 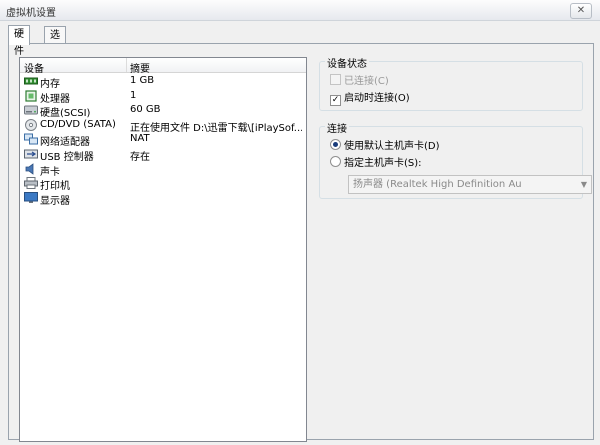 I want to click on sound-card-icon, so click(x=29, y=168).